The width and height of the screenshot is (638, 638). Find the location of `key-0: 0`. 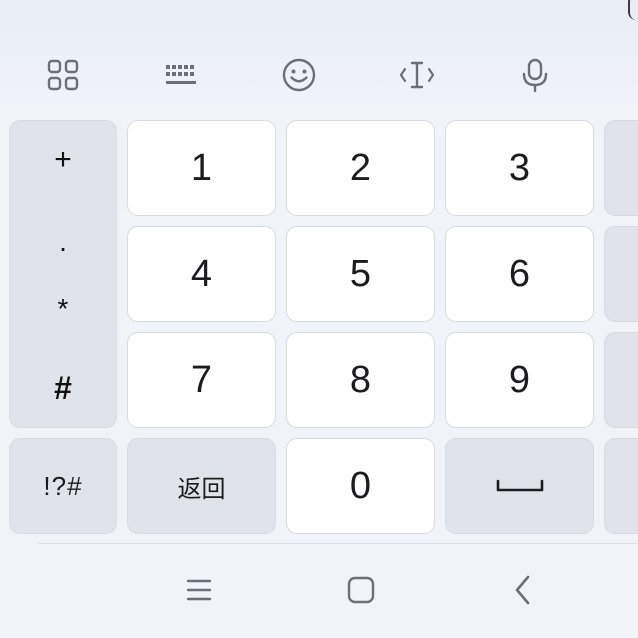

key-0: 0 is located at coordinates (360, 486).